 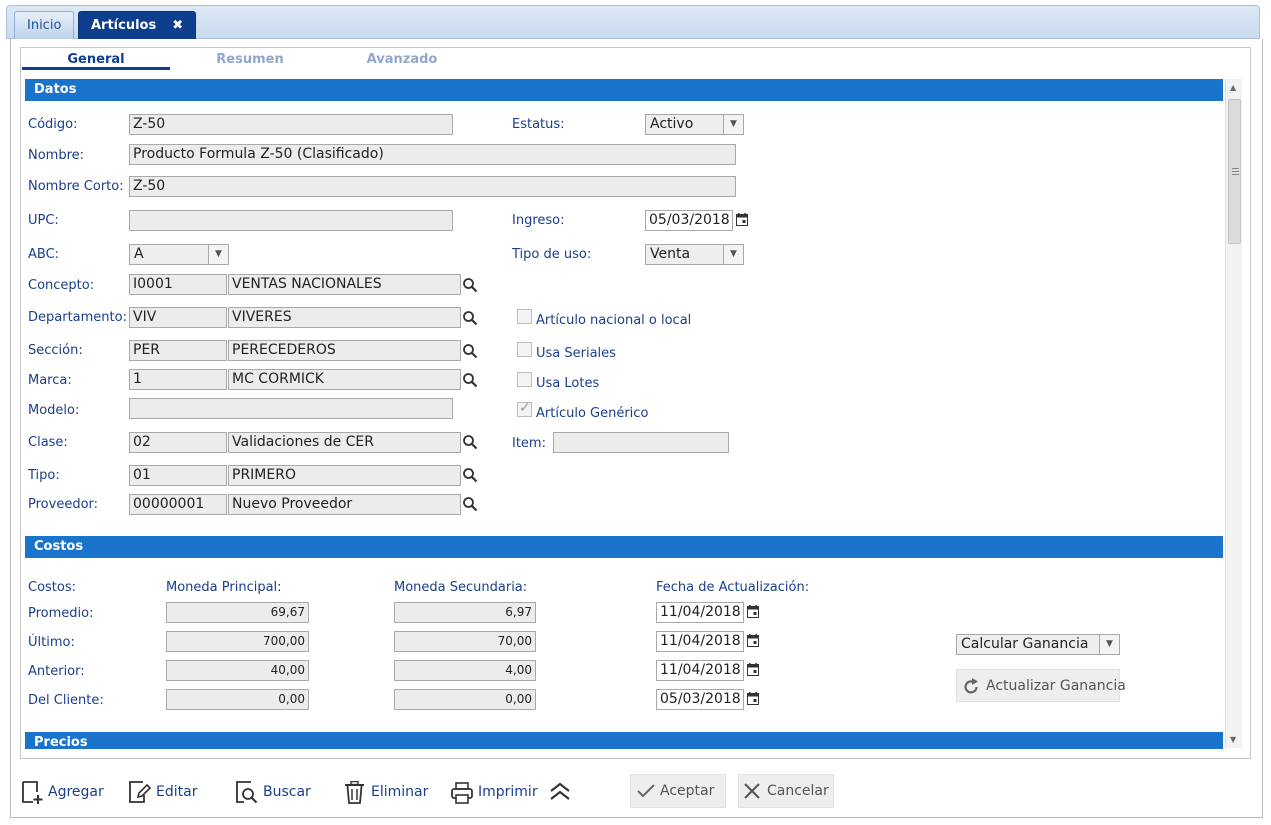 I want to click on cost-row-label: Del Cliente:, so click(x=66, y=700).